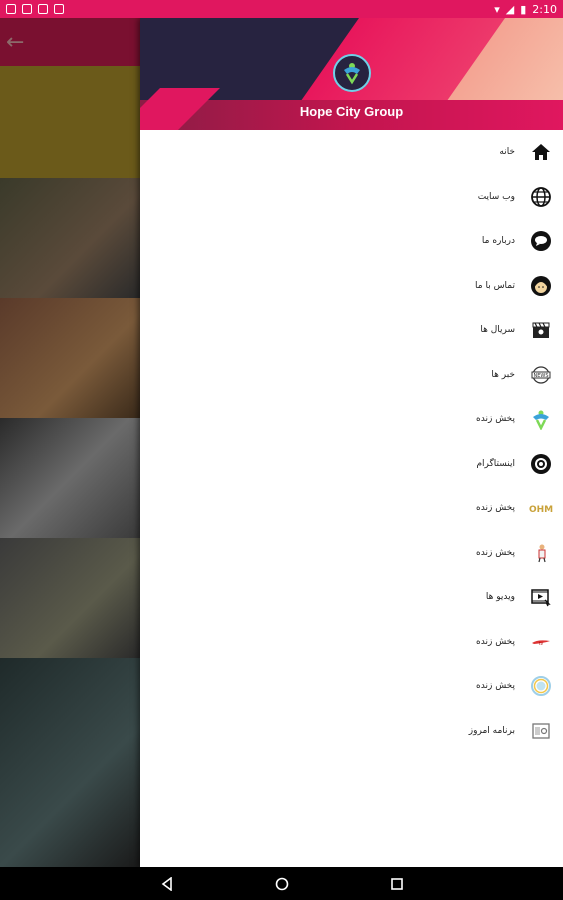 The width and height of the screenshot is (563, 900). Describe the element at coordinates (495, 463) in the screenshot. I see `menu-item-label: اینستاگرام` at that location.